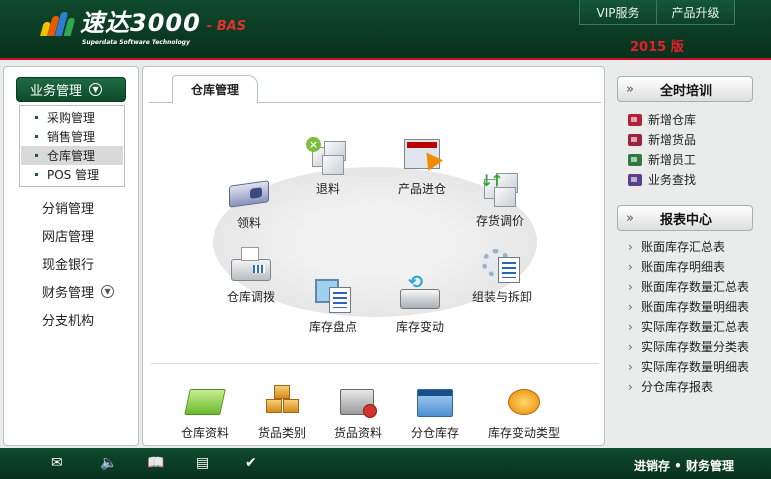 This screenshot has height=479, width=771. I want to click on report-link: › 账面库存明细表, so click(676, 266).